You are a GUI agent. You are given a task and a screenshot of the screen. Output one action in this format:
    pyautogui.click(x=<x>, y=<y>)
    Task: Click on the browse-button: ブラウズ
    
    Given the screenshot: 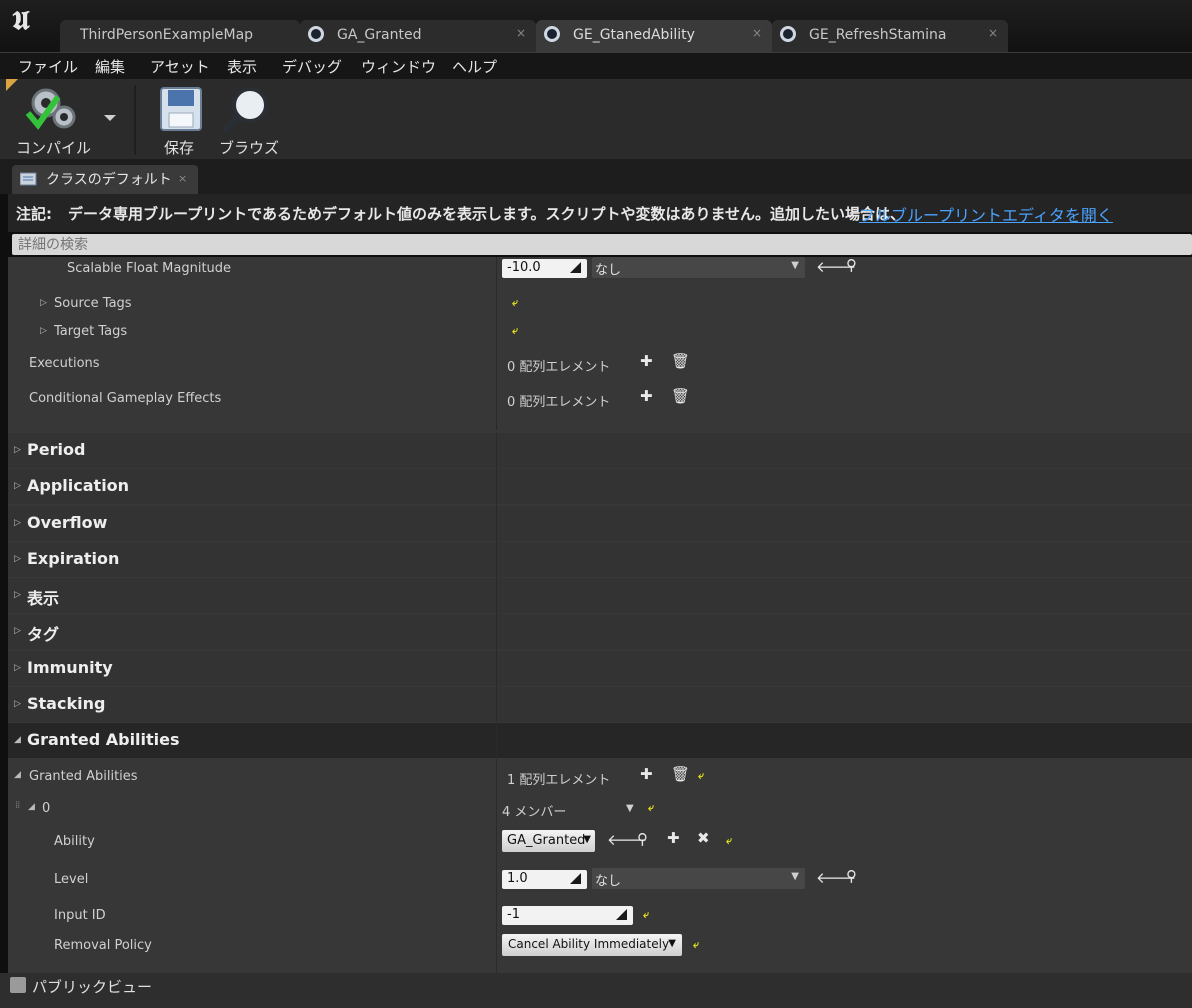 What is the action you would take?
    pyautogui.click(x=248, y=120)
    